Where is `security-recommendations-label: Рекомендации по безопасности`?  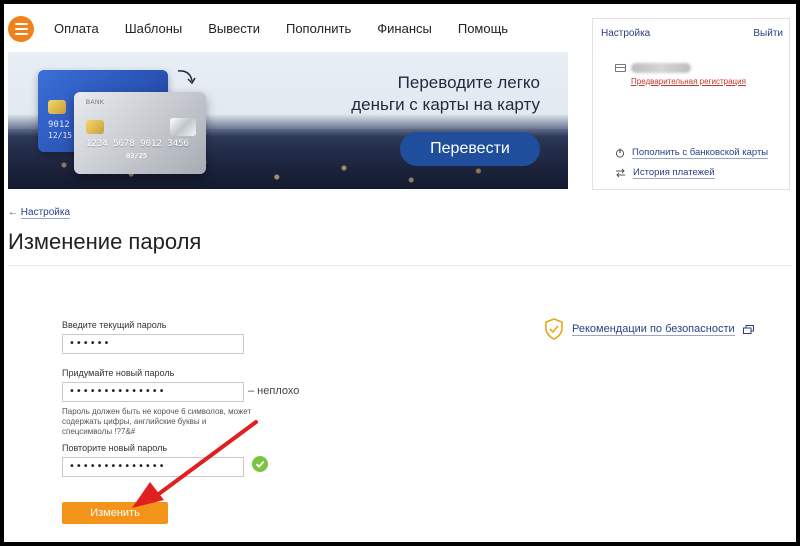
security-recommendations-label: Рекомендации по безопасности is located at coordinates (653, 329).